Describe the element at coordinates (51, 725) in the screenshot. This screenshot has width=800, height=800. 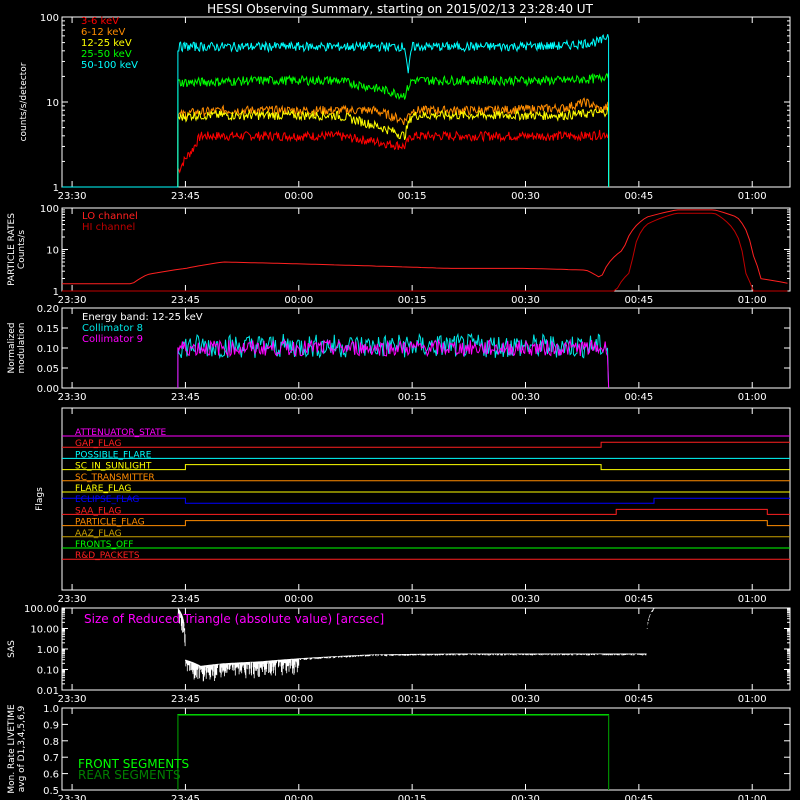
I see `y-tick-label: 0.9` at that location.